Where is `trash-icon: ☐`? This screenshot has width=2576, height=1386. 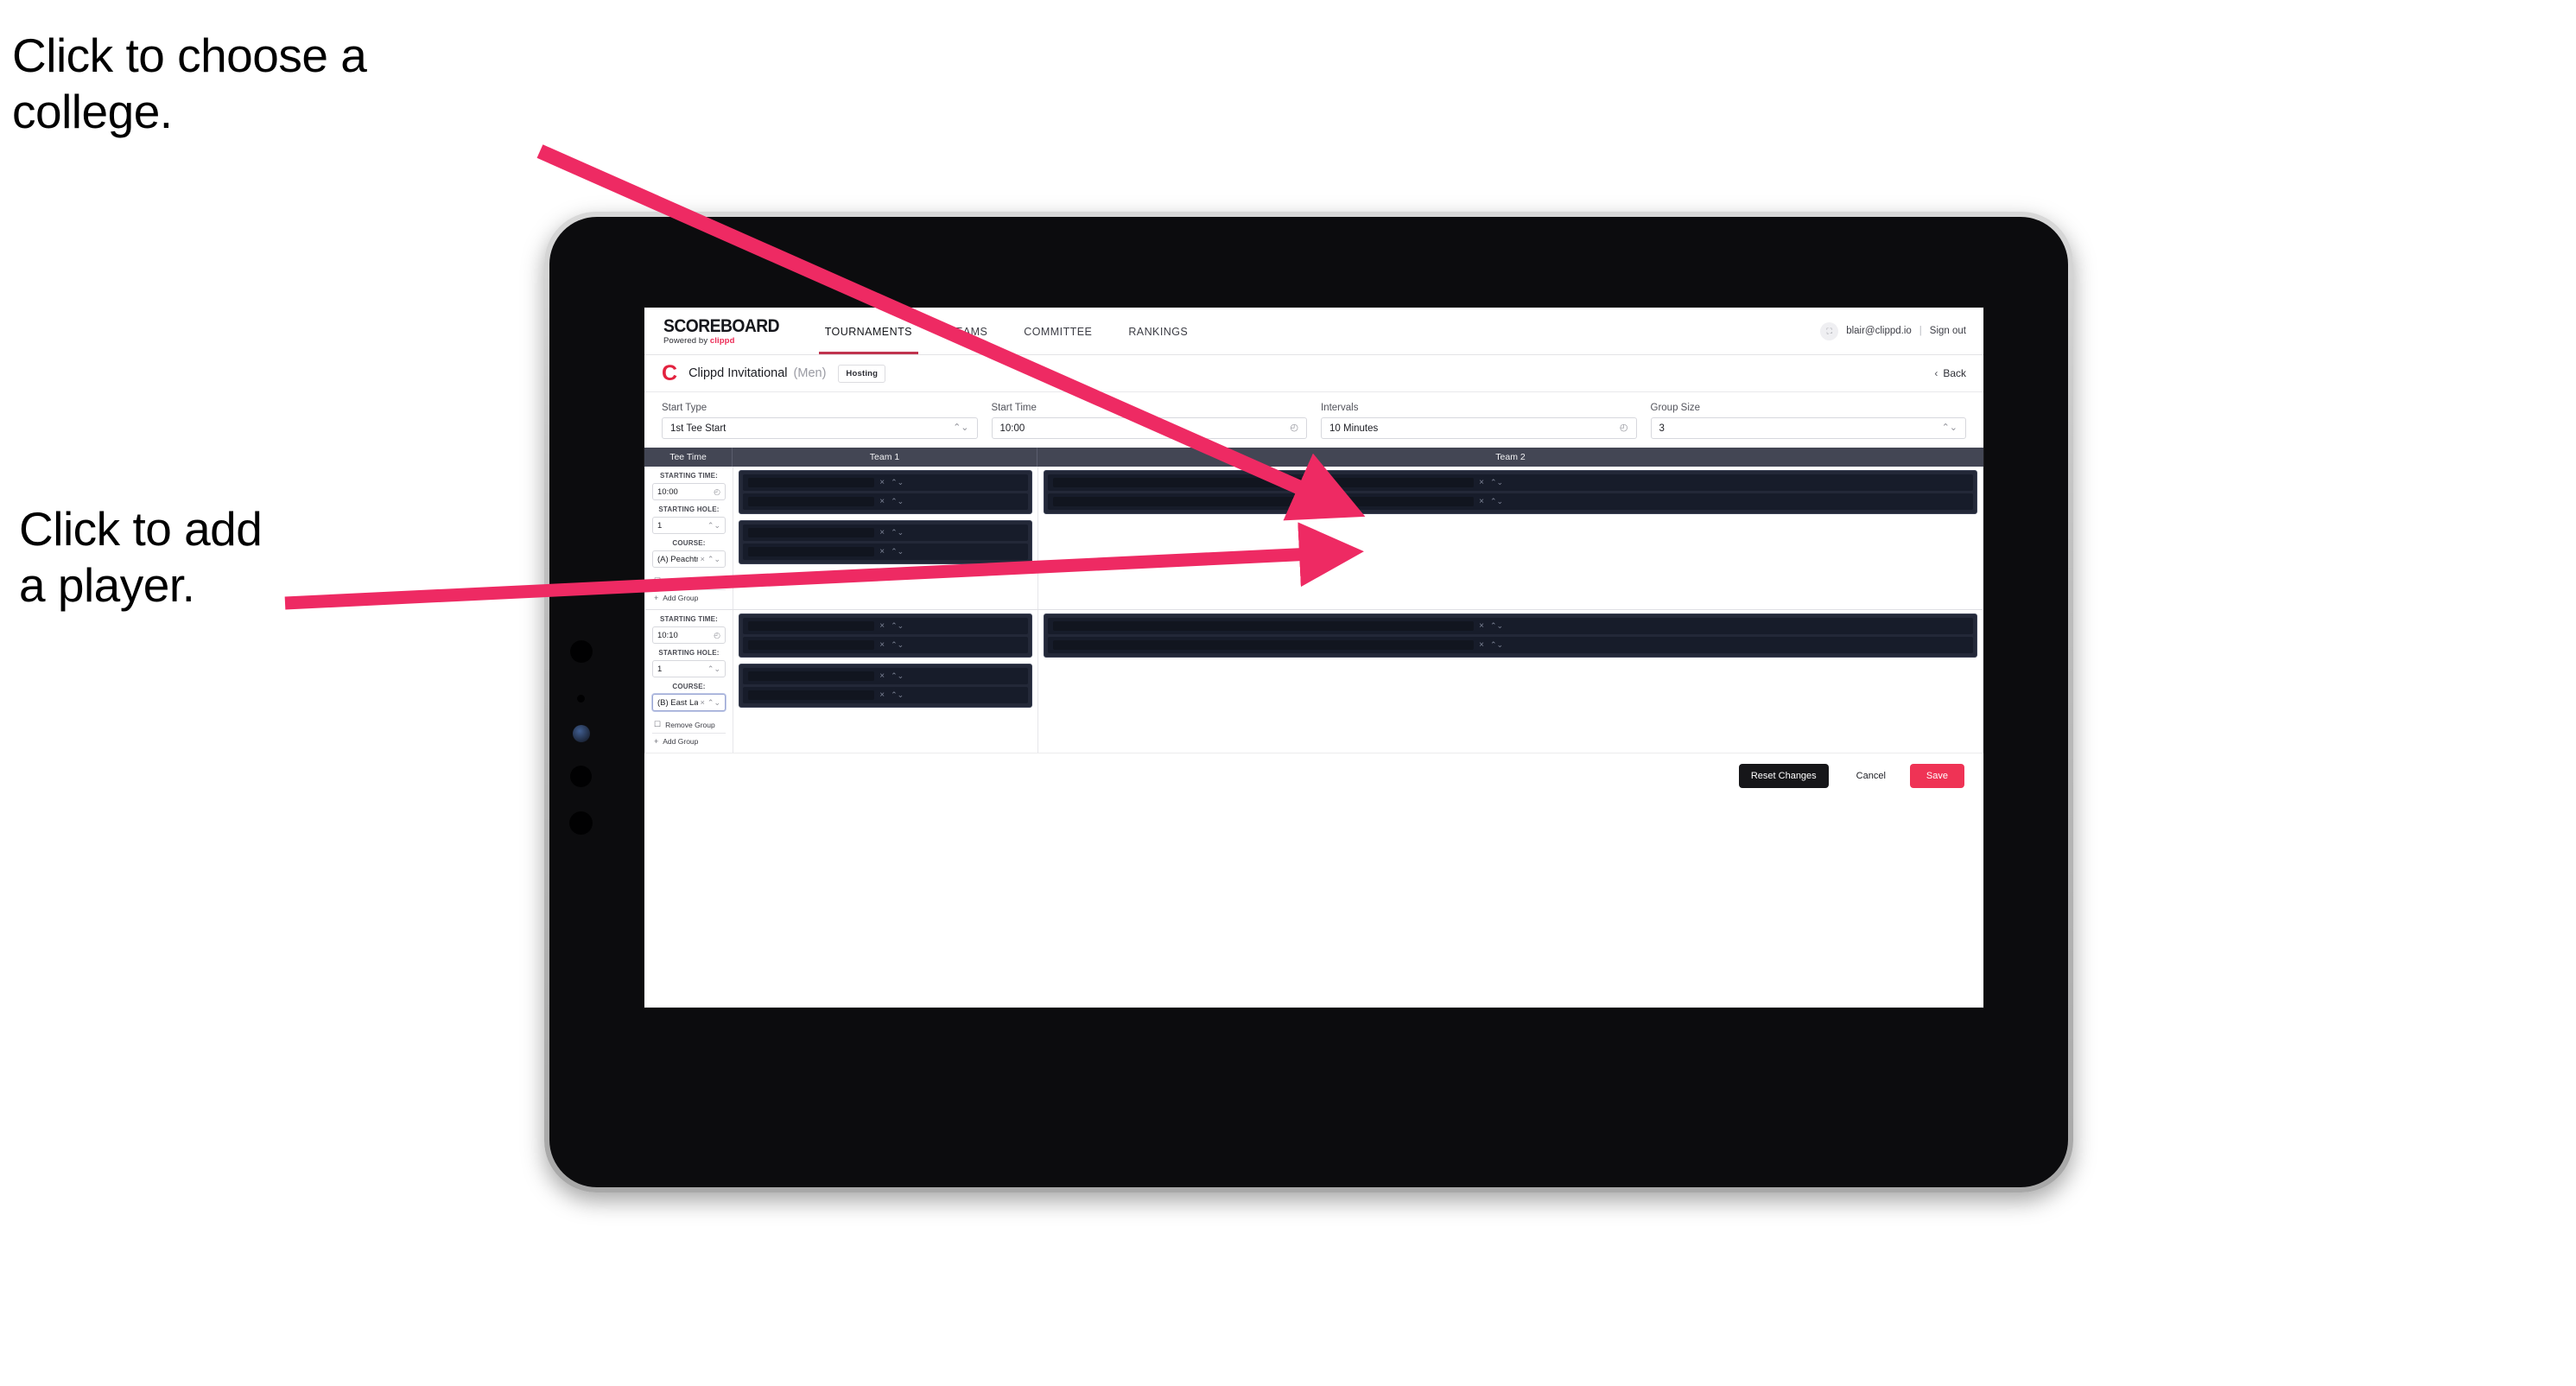 trash-icon: ☐ is located at coordinates (658, 724).